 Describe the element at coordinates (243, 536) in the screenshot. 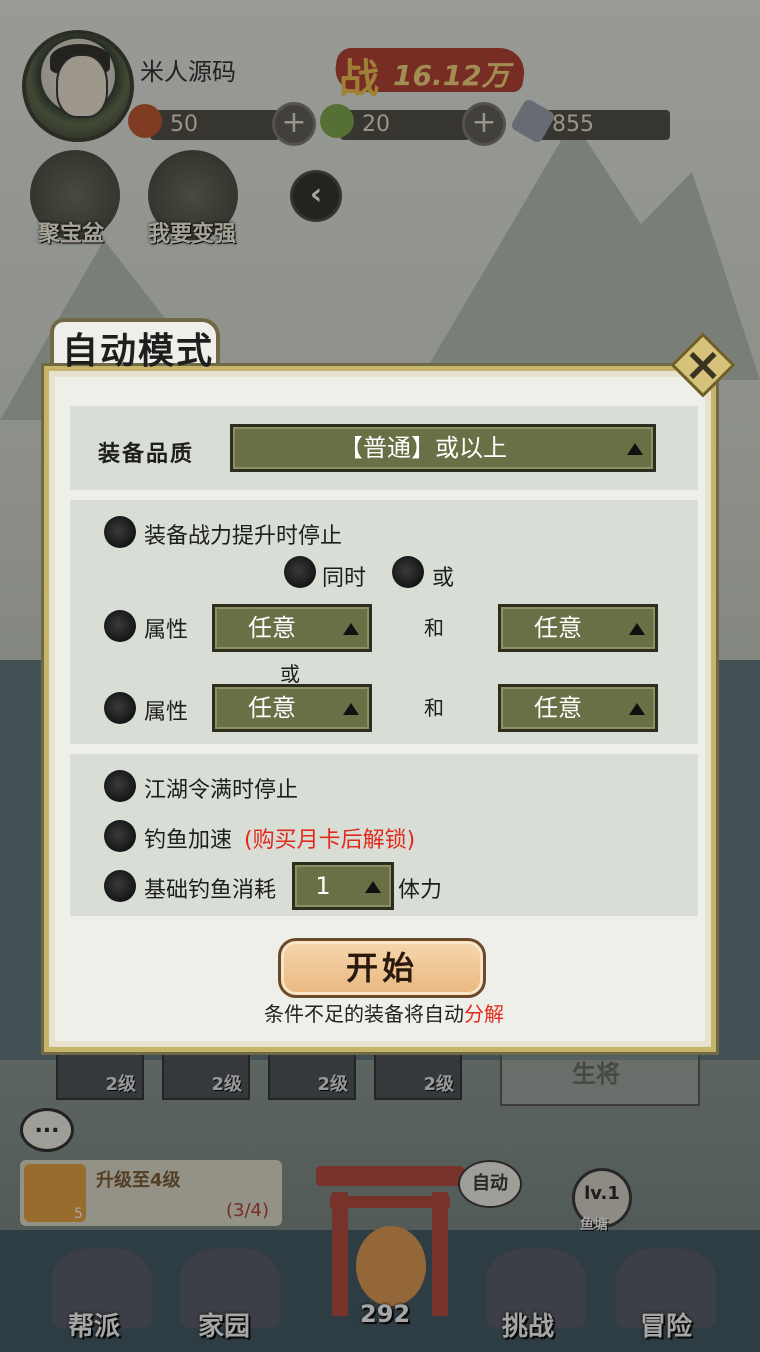

I see `stop-on-power-up-label: 装备战力提升时停止` at that location.